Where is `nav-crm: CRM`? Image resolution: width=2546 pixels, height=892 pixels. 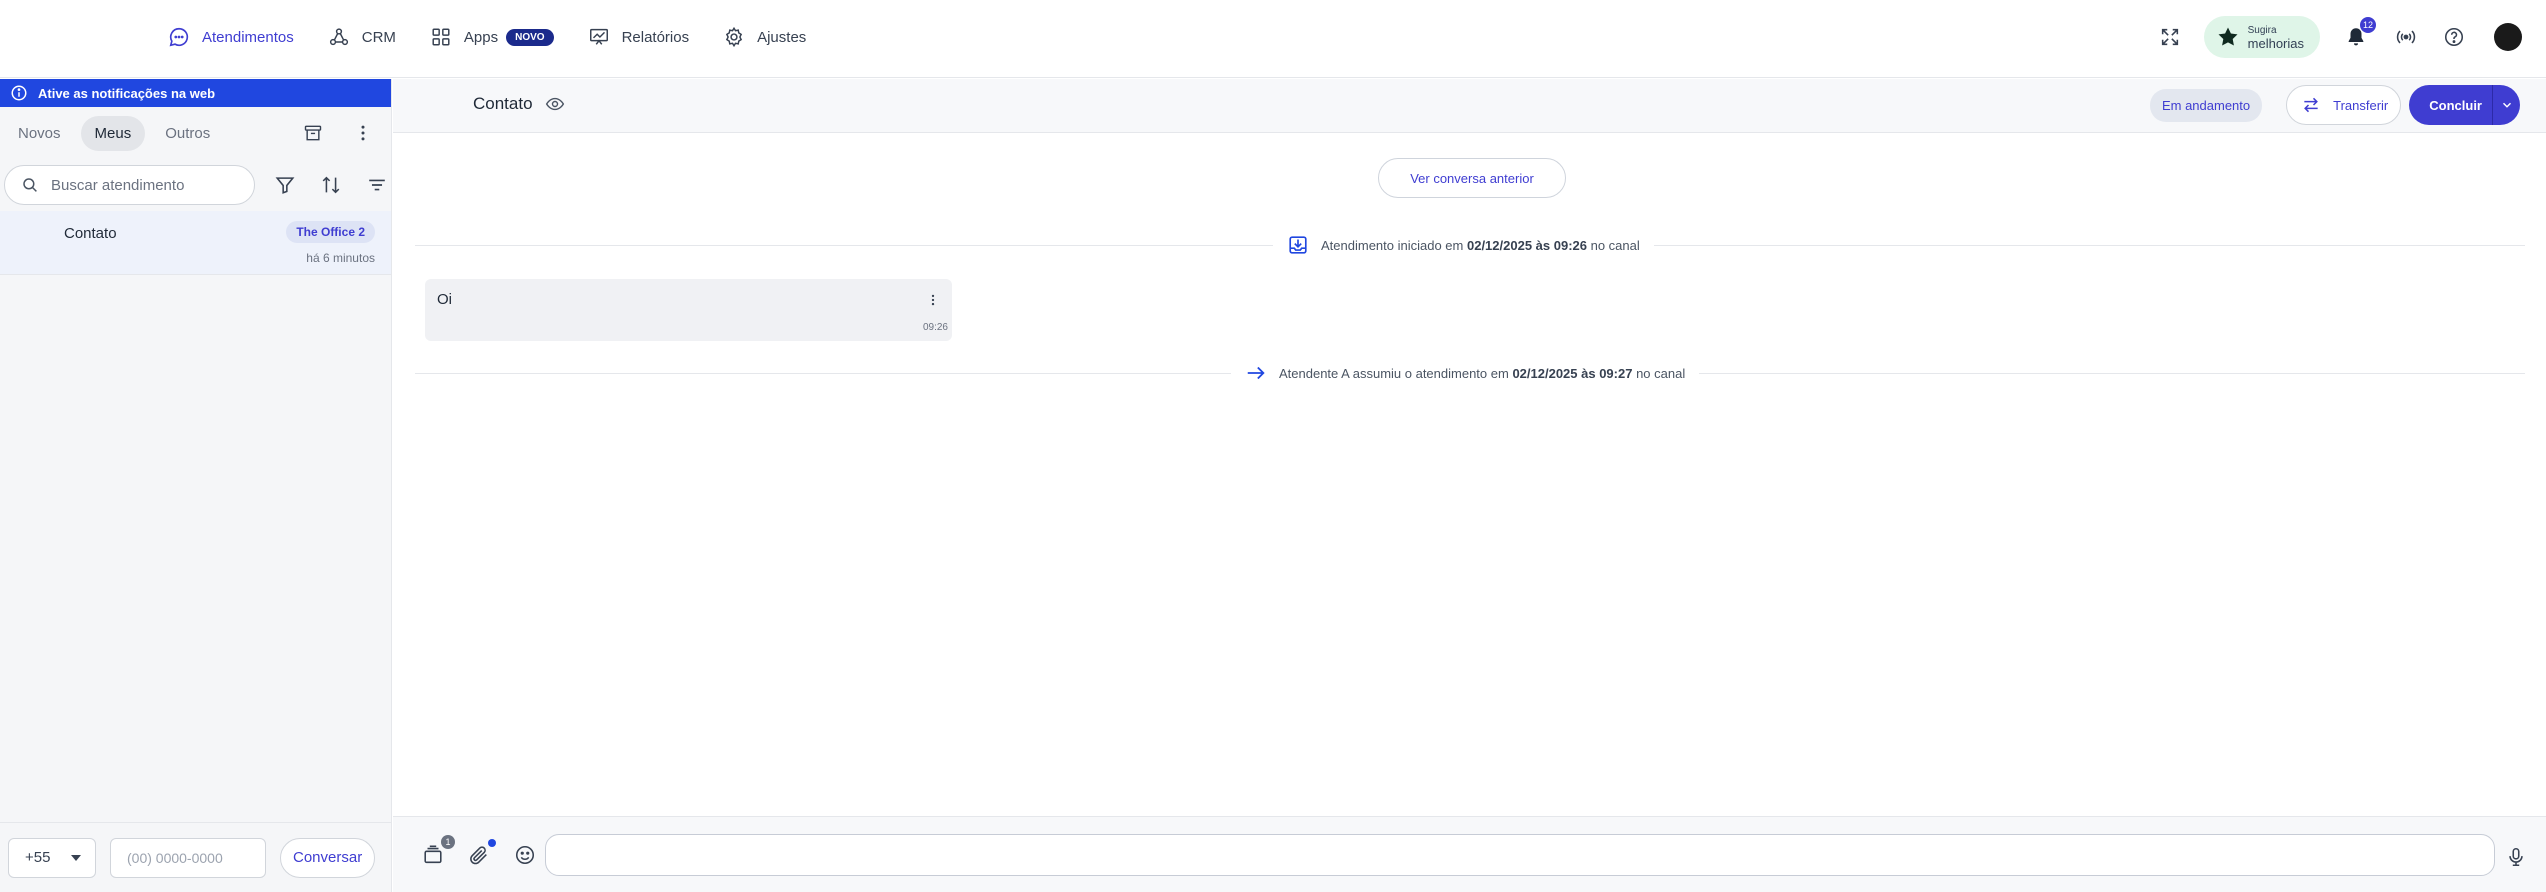 nav-crm: CRM is located at coordinates (362, 37).